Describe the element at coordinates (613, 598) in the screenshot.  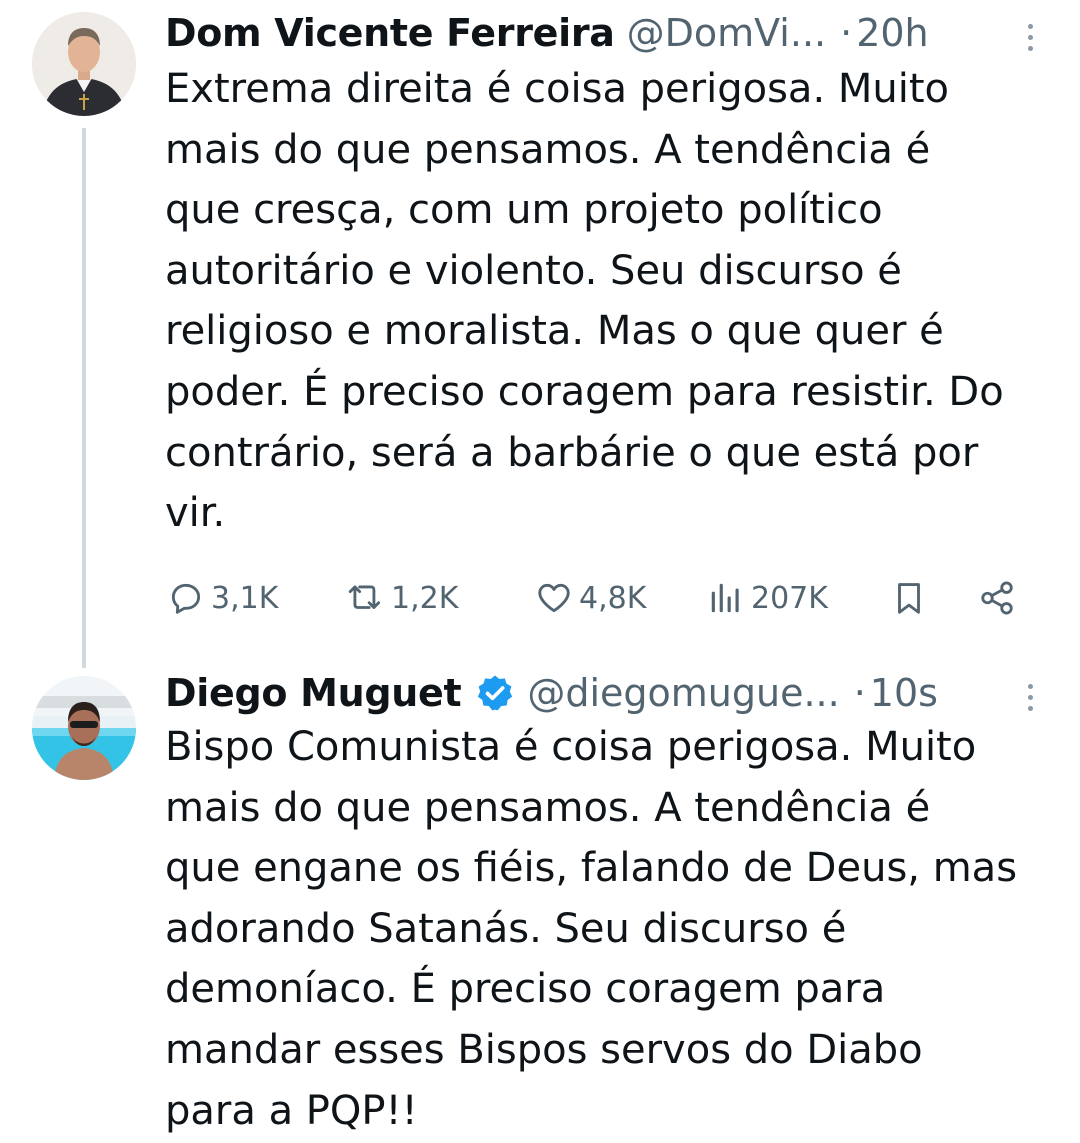
I see `like-count: 4,8K` at that location.